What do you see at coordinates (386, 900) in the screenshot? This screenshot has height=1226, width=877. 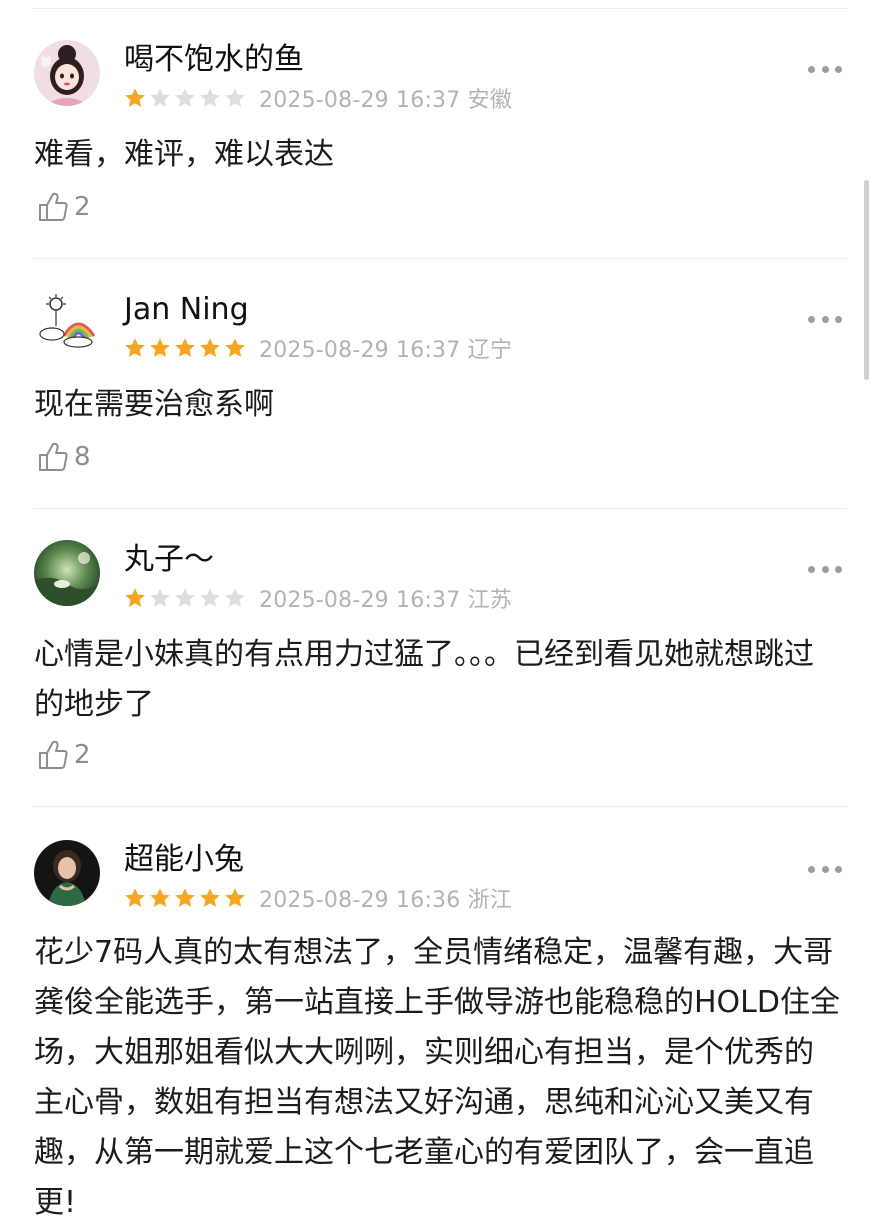 I see `timestamp-location: 2025-08-29 16:36 浙江` at bounding box center [386, 900].